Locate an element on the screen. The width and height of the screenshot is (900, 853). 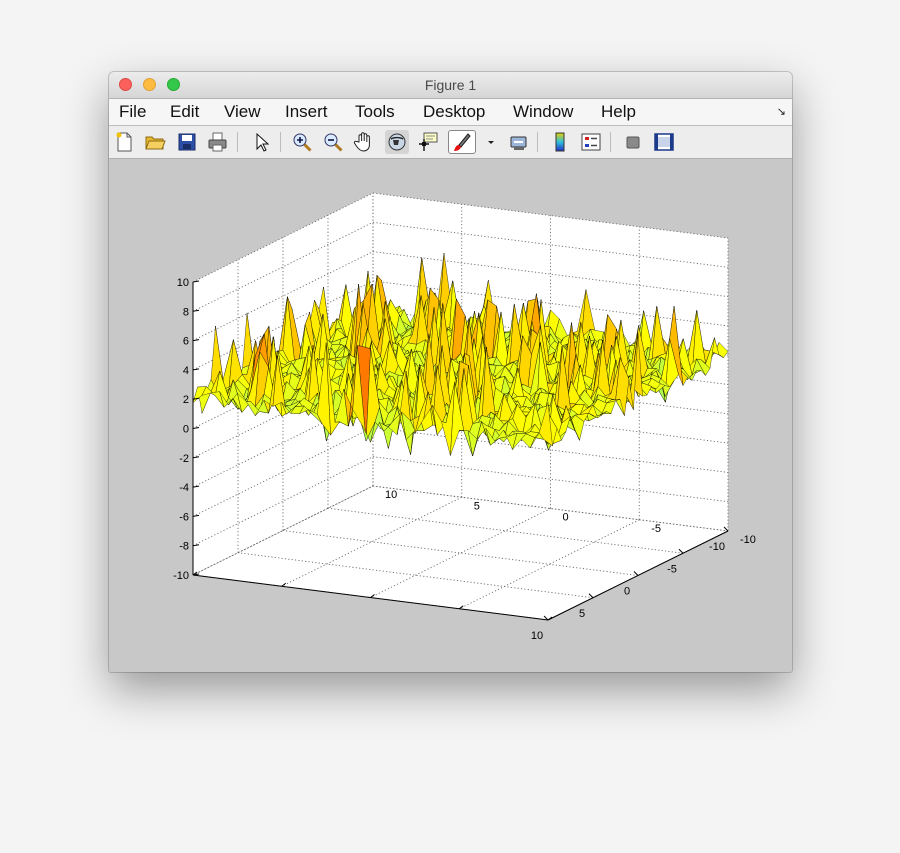
z-tick-label: 2 is located at coordinates (186, 400).